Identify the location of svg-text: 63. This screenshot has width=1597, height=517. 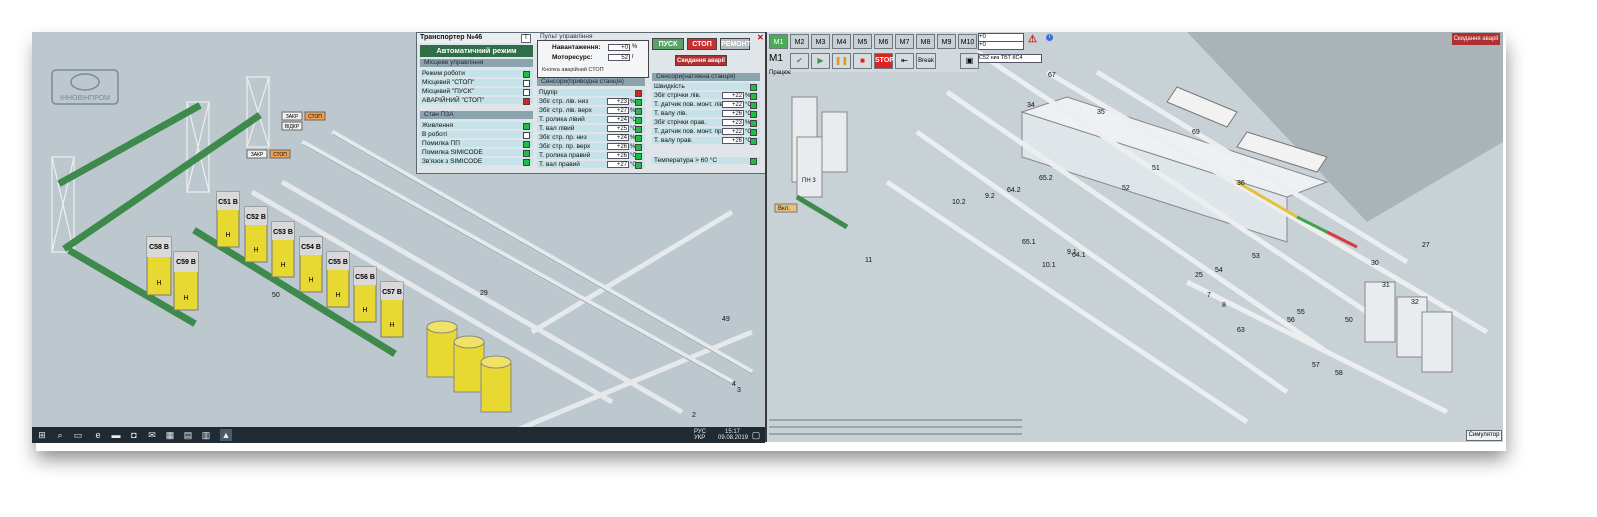
(1241, 330).